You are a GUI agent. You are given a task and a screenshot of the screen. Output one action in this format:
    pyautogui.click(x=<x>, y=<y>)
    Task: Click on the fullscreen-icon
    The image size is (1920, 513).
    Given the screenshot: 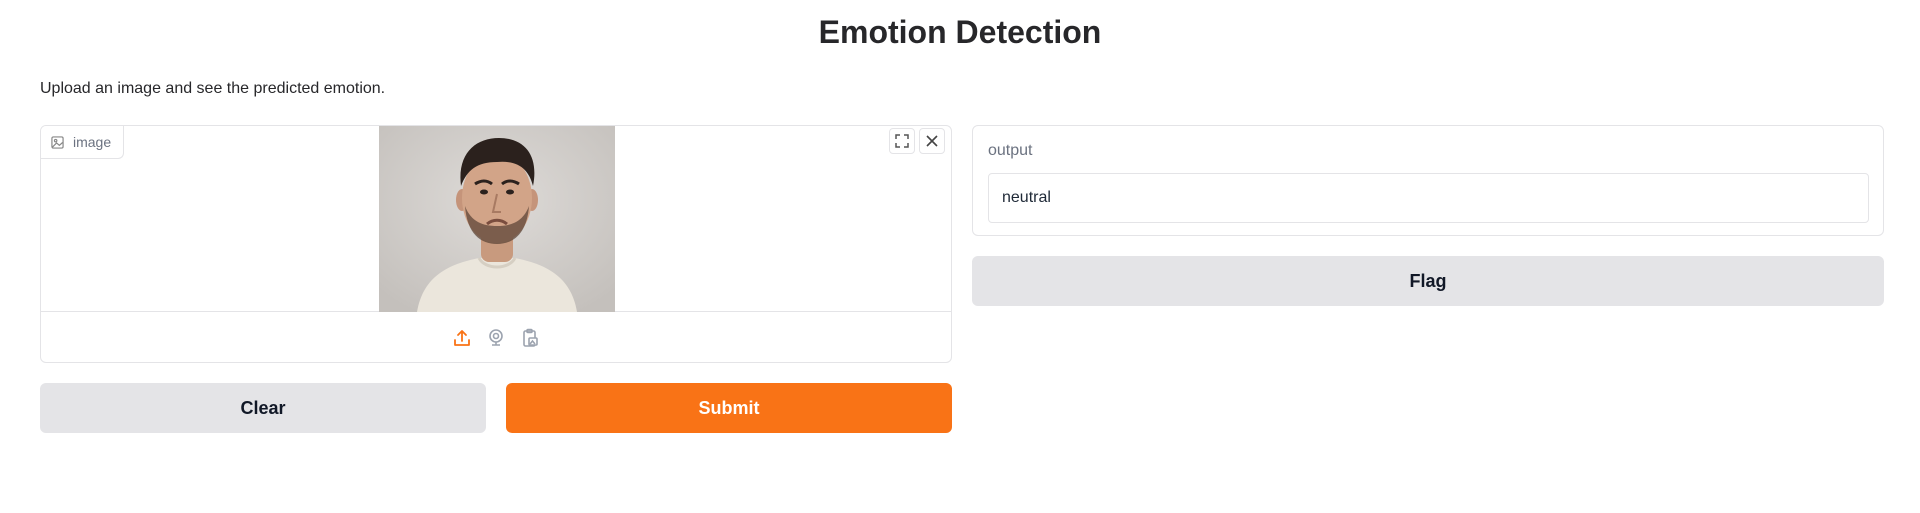 What is the action you would take?
    pyautogui.click(x=902, y=141)
    